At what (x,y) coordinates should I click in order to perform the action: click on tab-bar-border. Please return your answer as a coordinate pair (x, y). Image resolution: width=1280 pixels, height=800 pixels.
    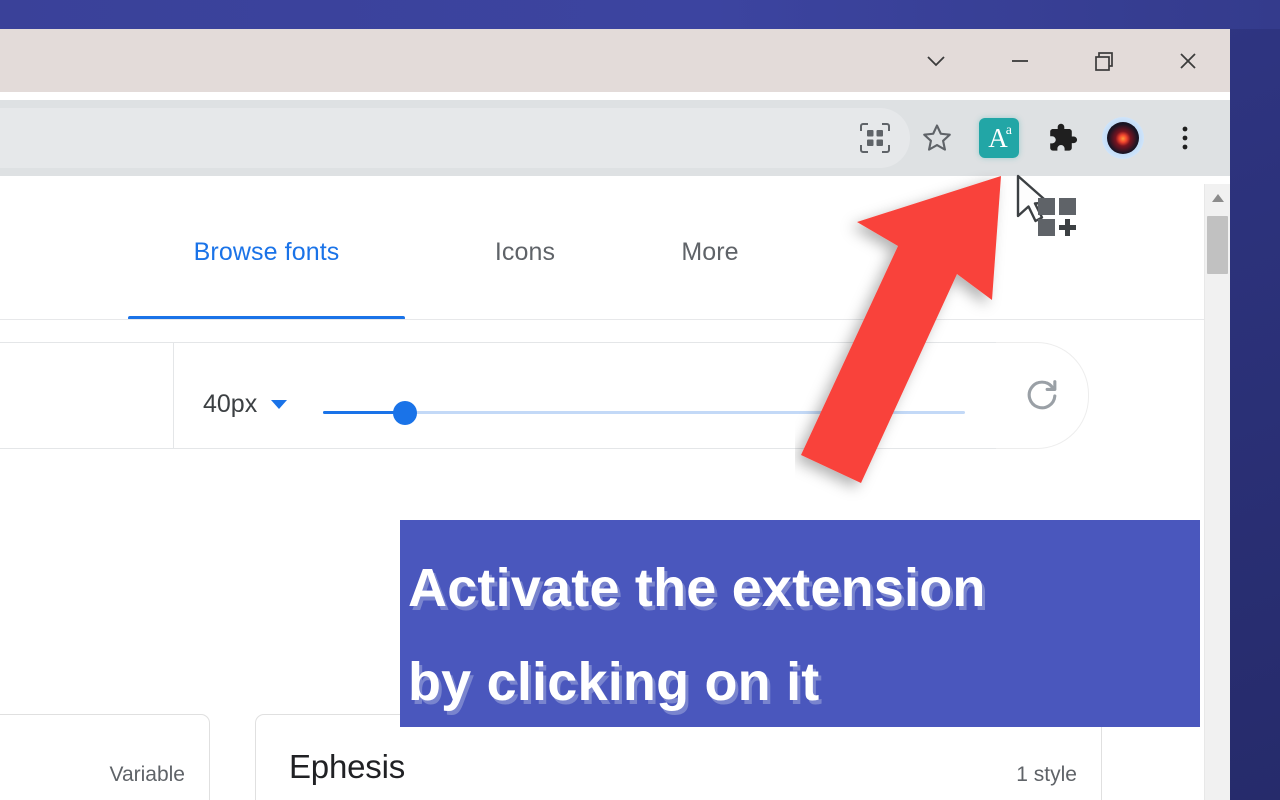
    Looking at the image, I should click on (602, 319).